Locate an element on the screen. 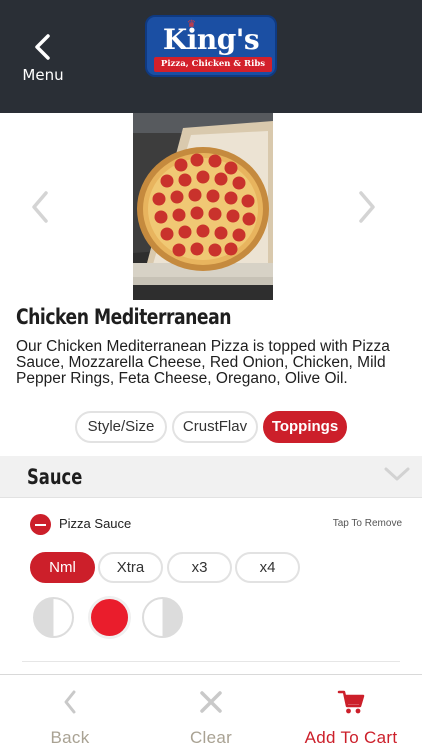  sauce-item-name: Pizza Sauce is located at coordinates (95, 523).